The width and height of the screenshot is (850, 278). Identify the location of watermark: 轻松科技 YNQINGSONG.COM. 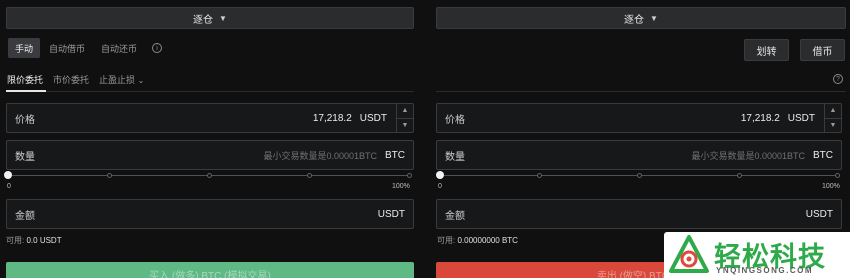
(757, 255).